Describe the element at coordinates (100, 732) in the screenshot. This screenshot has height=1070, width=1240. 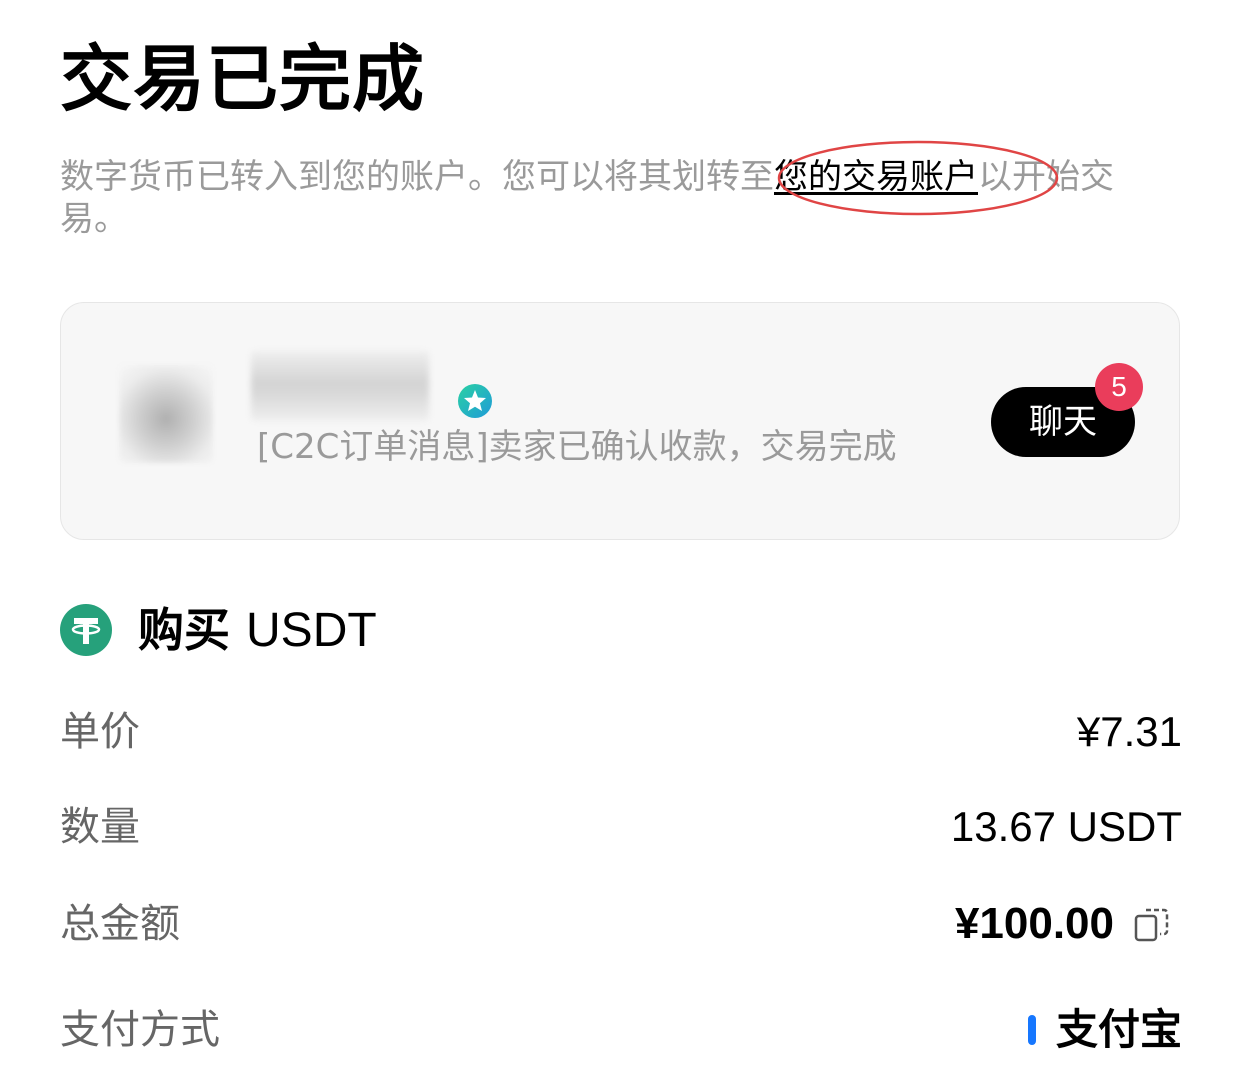
I see `unit-price-label: 单价` at that location.